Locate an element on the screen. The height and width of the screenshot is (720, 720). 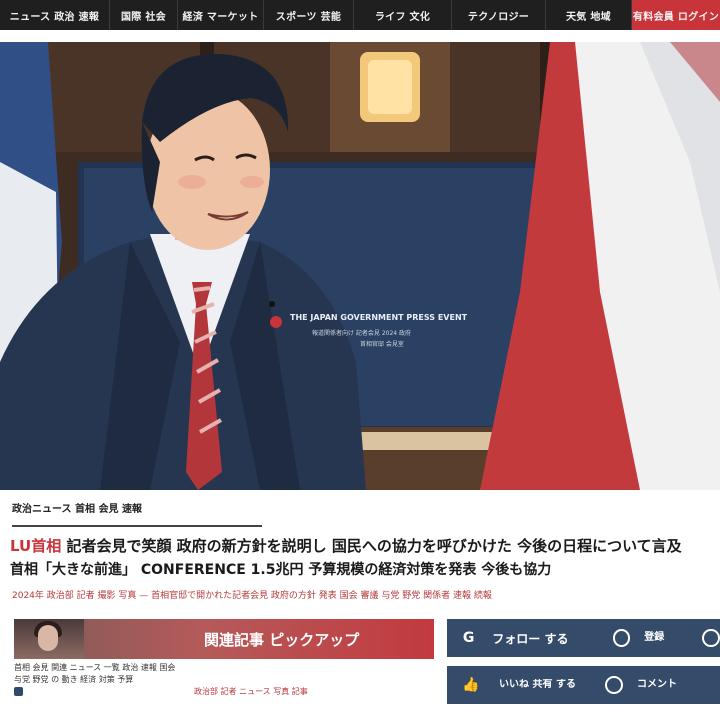
thumbnail-face is located at coordinates (48, 638).